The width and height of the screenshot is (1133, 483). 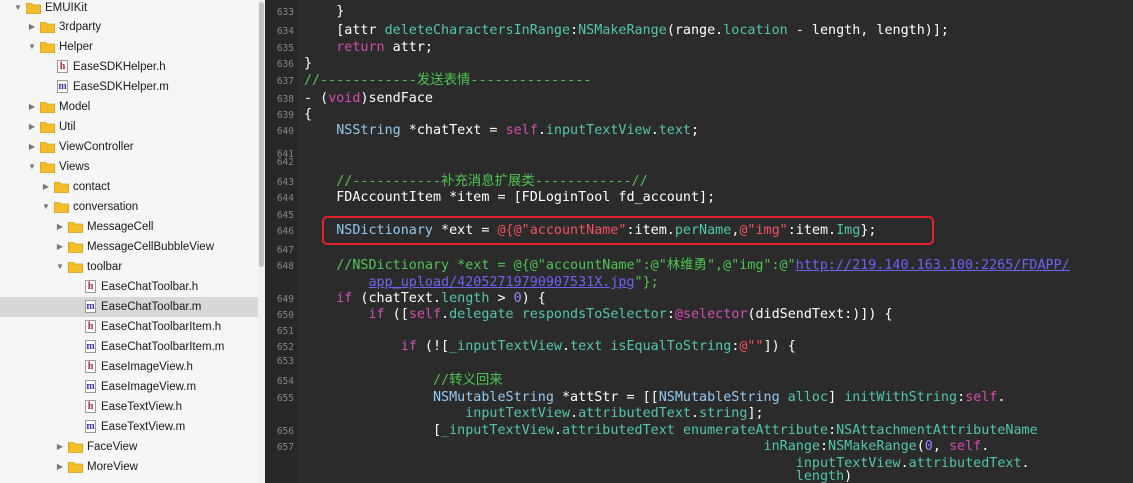 What do you see at coordinates (129, 107) in the screenshot?
I see `folder-group-model: ▶ Model` at bounding box center [129, 107].